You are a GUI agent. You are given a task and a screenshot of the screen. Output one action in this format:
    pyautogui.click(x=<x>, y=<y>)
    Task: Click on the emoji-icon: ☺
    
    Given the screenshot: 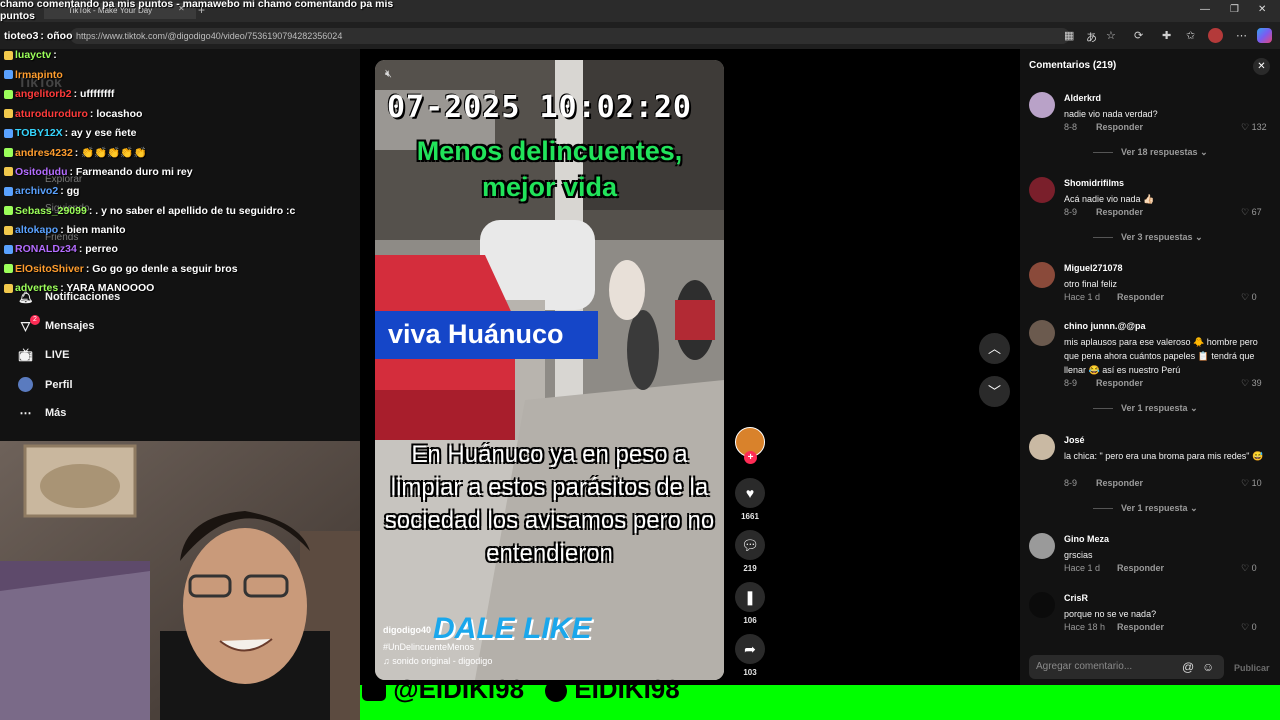 What is the action you would take?
    pyautogui.click(x=1208, y=667)
    